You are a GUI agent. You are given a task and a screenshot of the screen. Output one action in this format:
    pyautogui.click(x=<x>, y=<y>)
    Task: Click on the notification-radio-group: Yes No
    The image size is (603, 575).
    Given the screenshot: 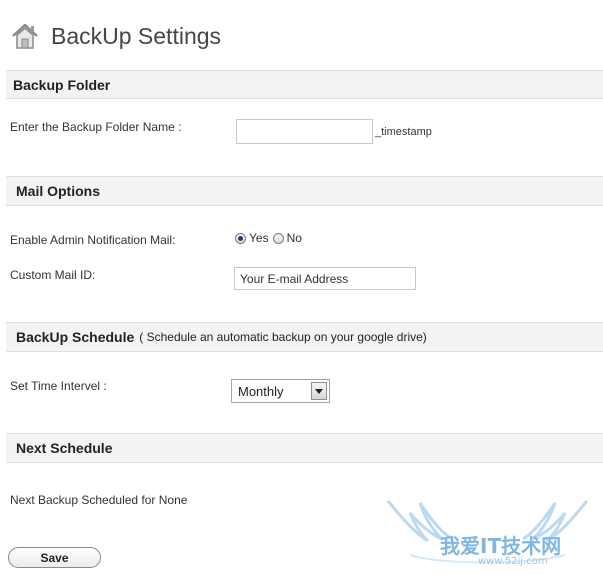 What is the action you would take?
    pyautogui.click(x=270, y=238)
    